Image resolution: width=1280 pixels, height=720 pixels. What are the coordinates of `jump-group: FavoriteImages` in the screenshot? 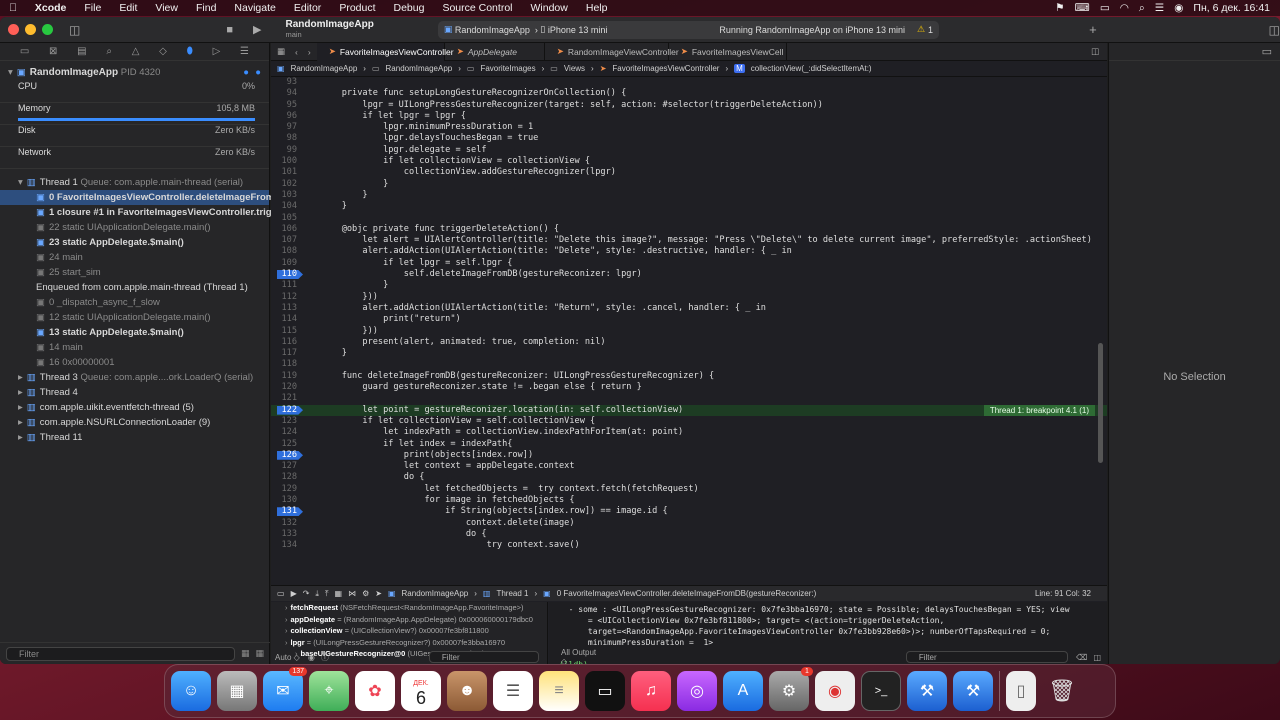 It's located at (507, 68).